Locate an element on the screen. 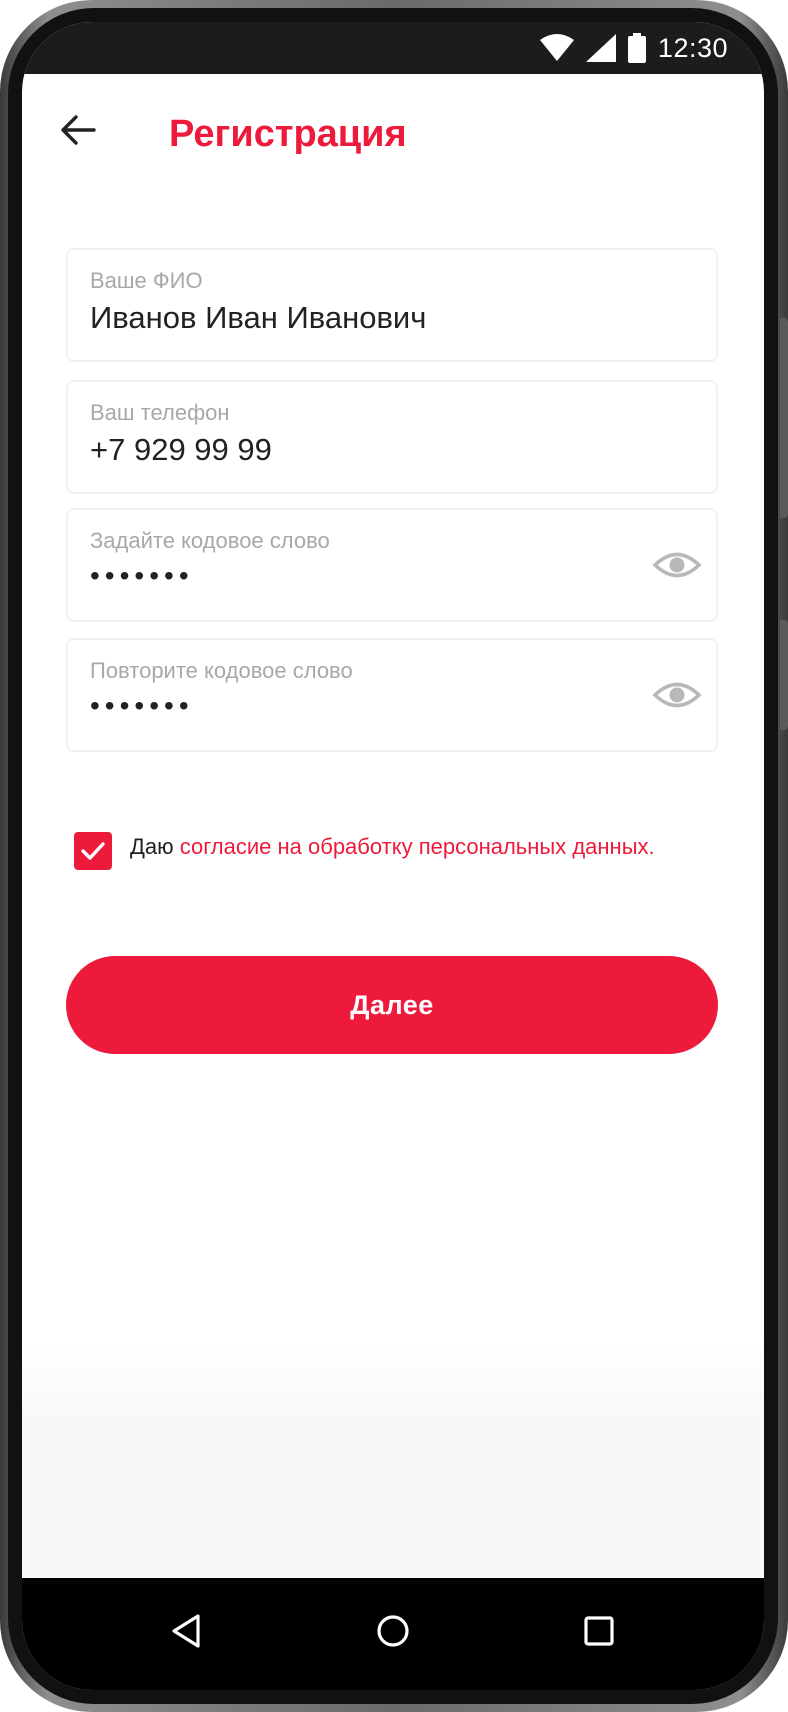  status-bar: 12:30 is located at coordinates (393, 48).